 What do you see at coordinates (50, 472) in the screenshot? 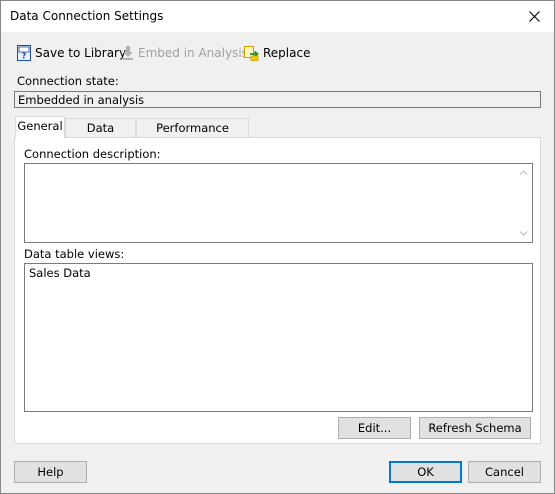
I see `help-button: Help` at bounding box center [50, 472].